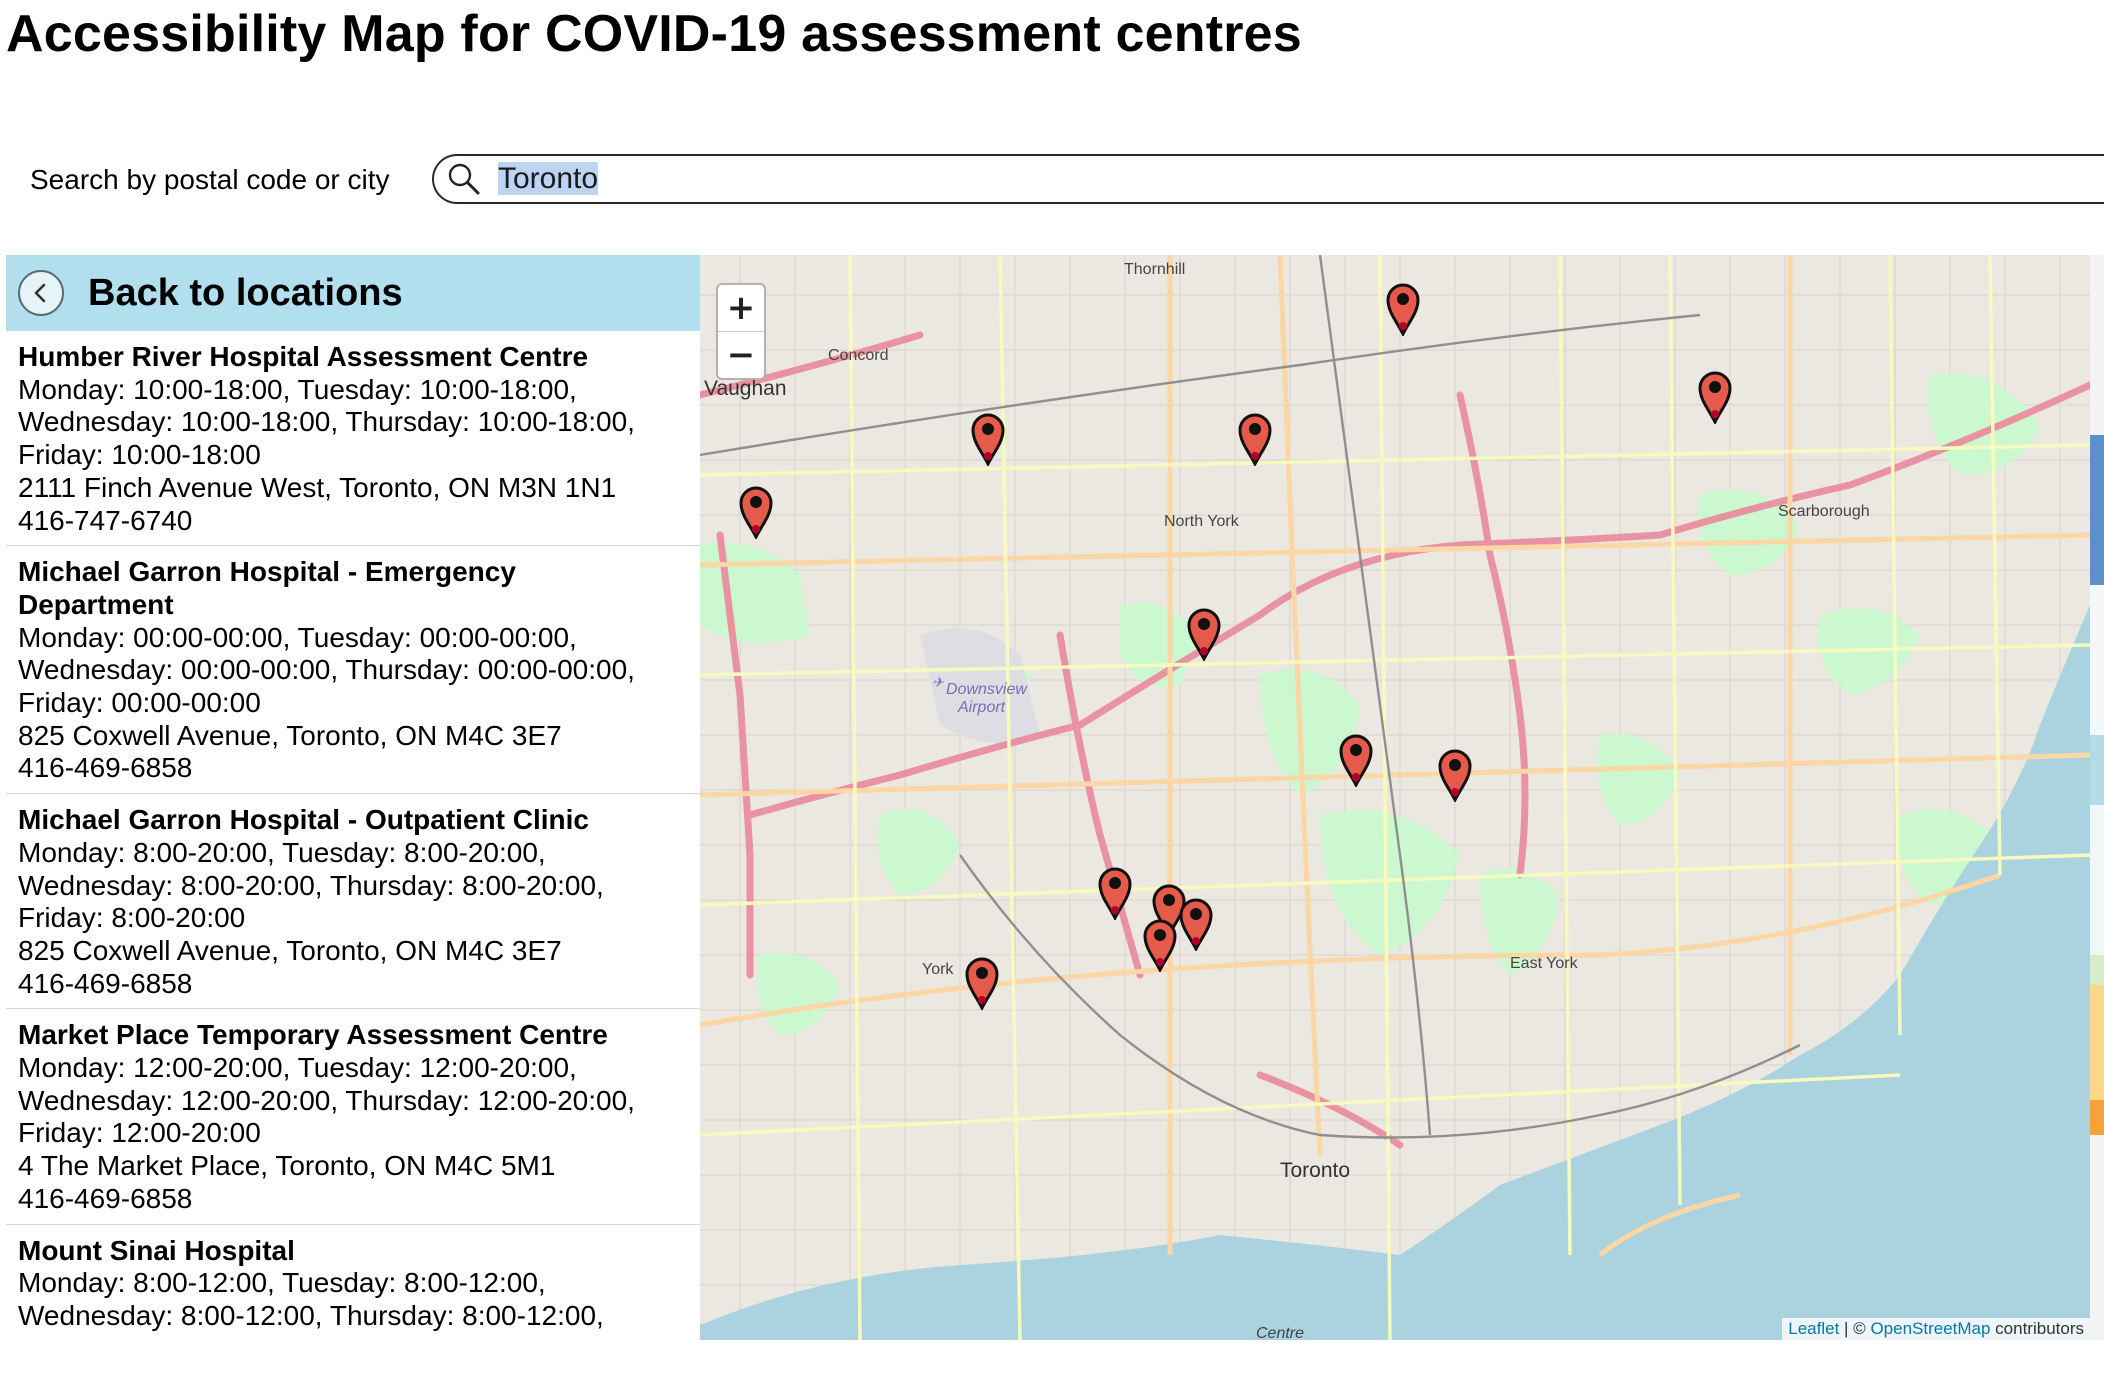 The height and width of the screenshot is (1376, 2104). I want to click on map-label-downsview: Downsview, so click(986, 689).